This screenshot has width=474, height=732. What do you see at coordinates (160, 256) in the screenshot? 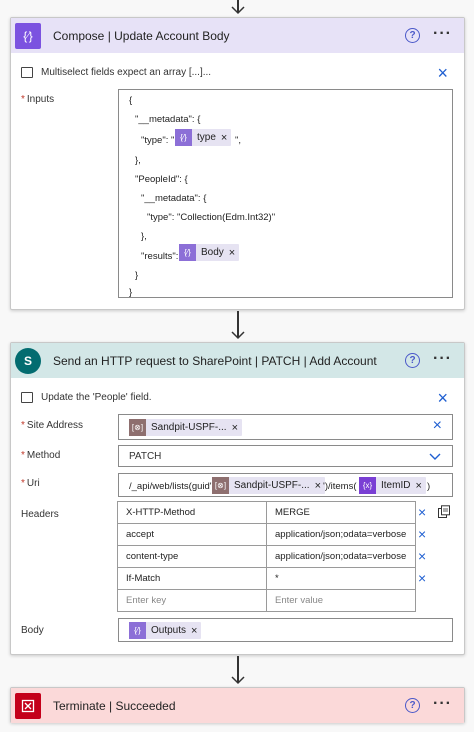
I see `code-line: "results":` at bounding box center [160, 256].